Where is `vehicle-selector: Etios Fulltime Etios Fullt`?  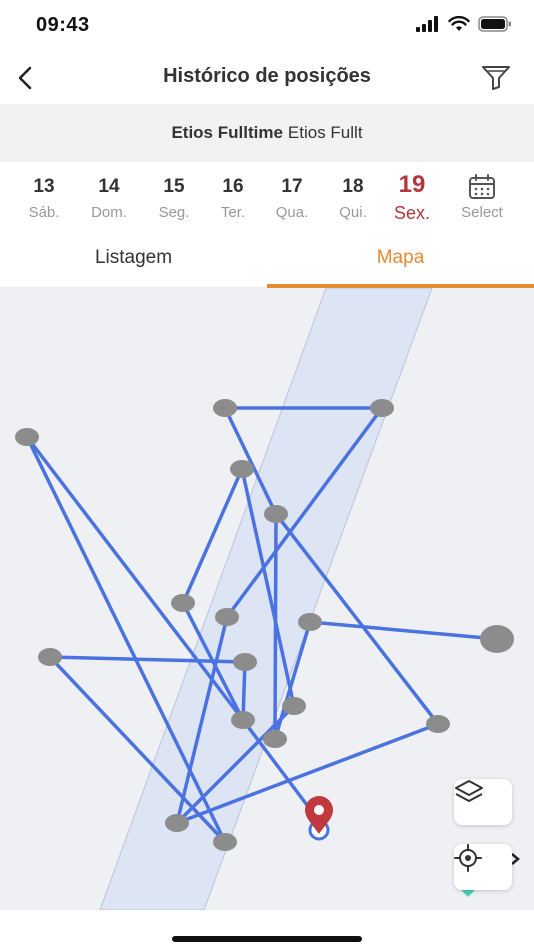
vehicle-selector: Etios Fulltime Etios Fullt is located at coordinates (267, 133).